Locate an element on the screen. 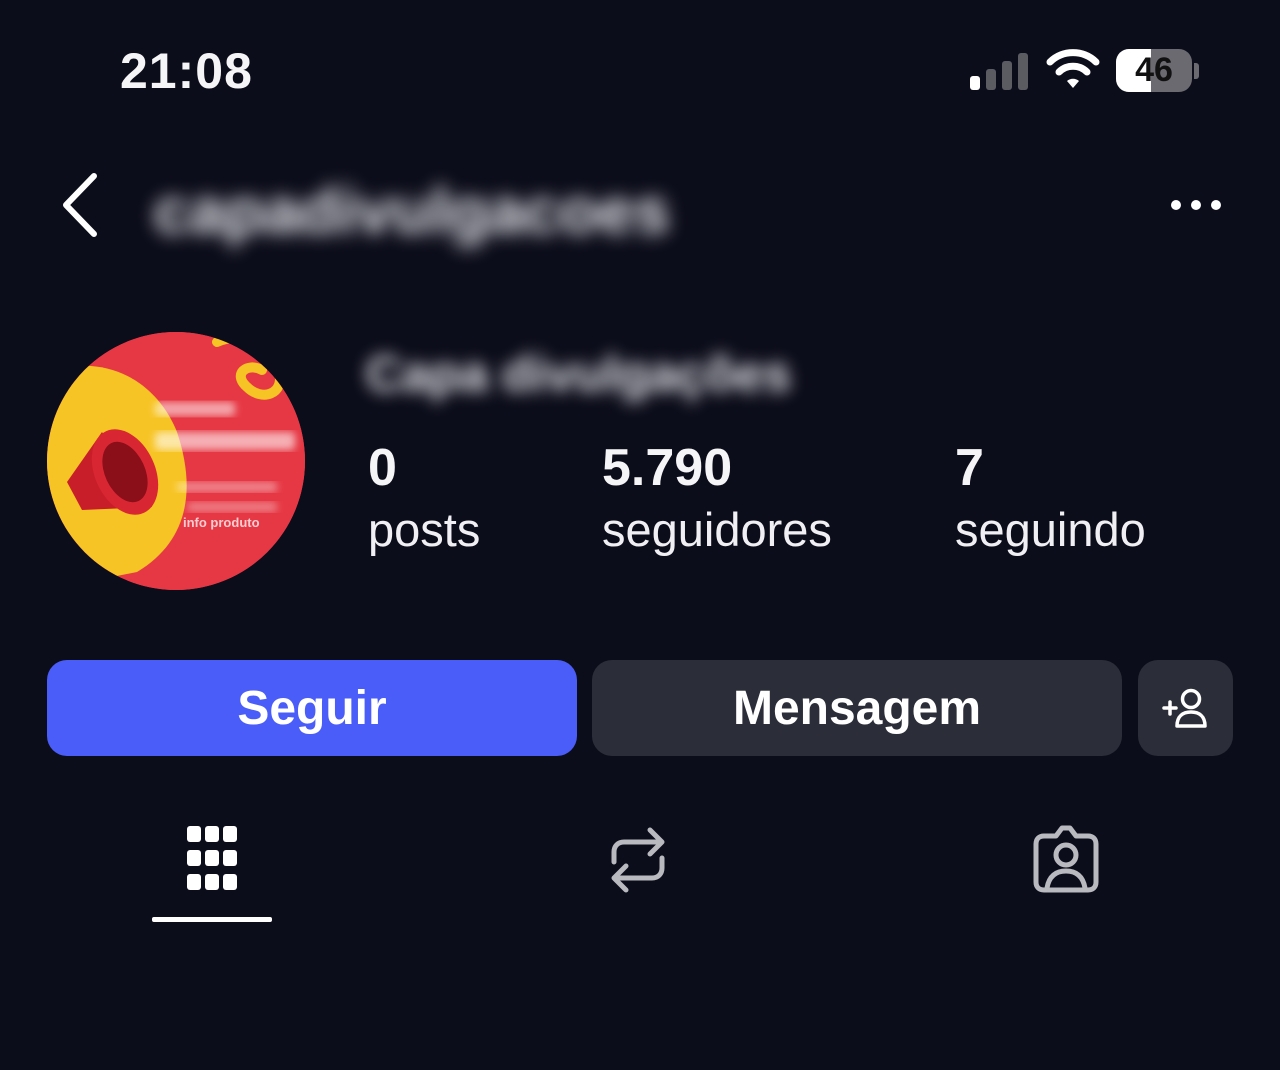 This screenshot has width=1280, height=1070. add-user-button is located at coordinates (1185, 708).